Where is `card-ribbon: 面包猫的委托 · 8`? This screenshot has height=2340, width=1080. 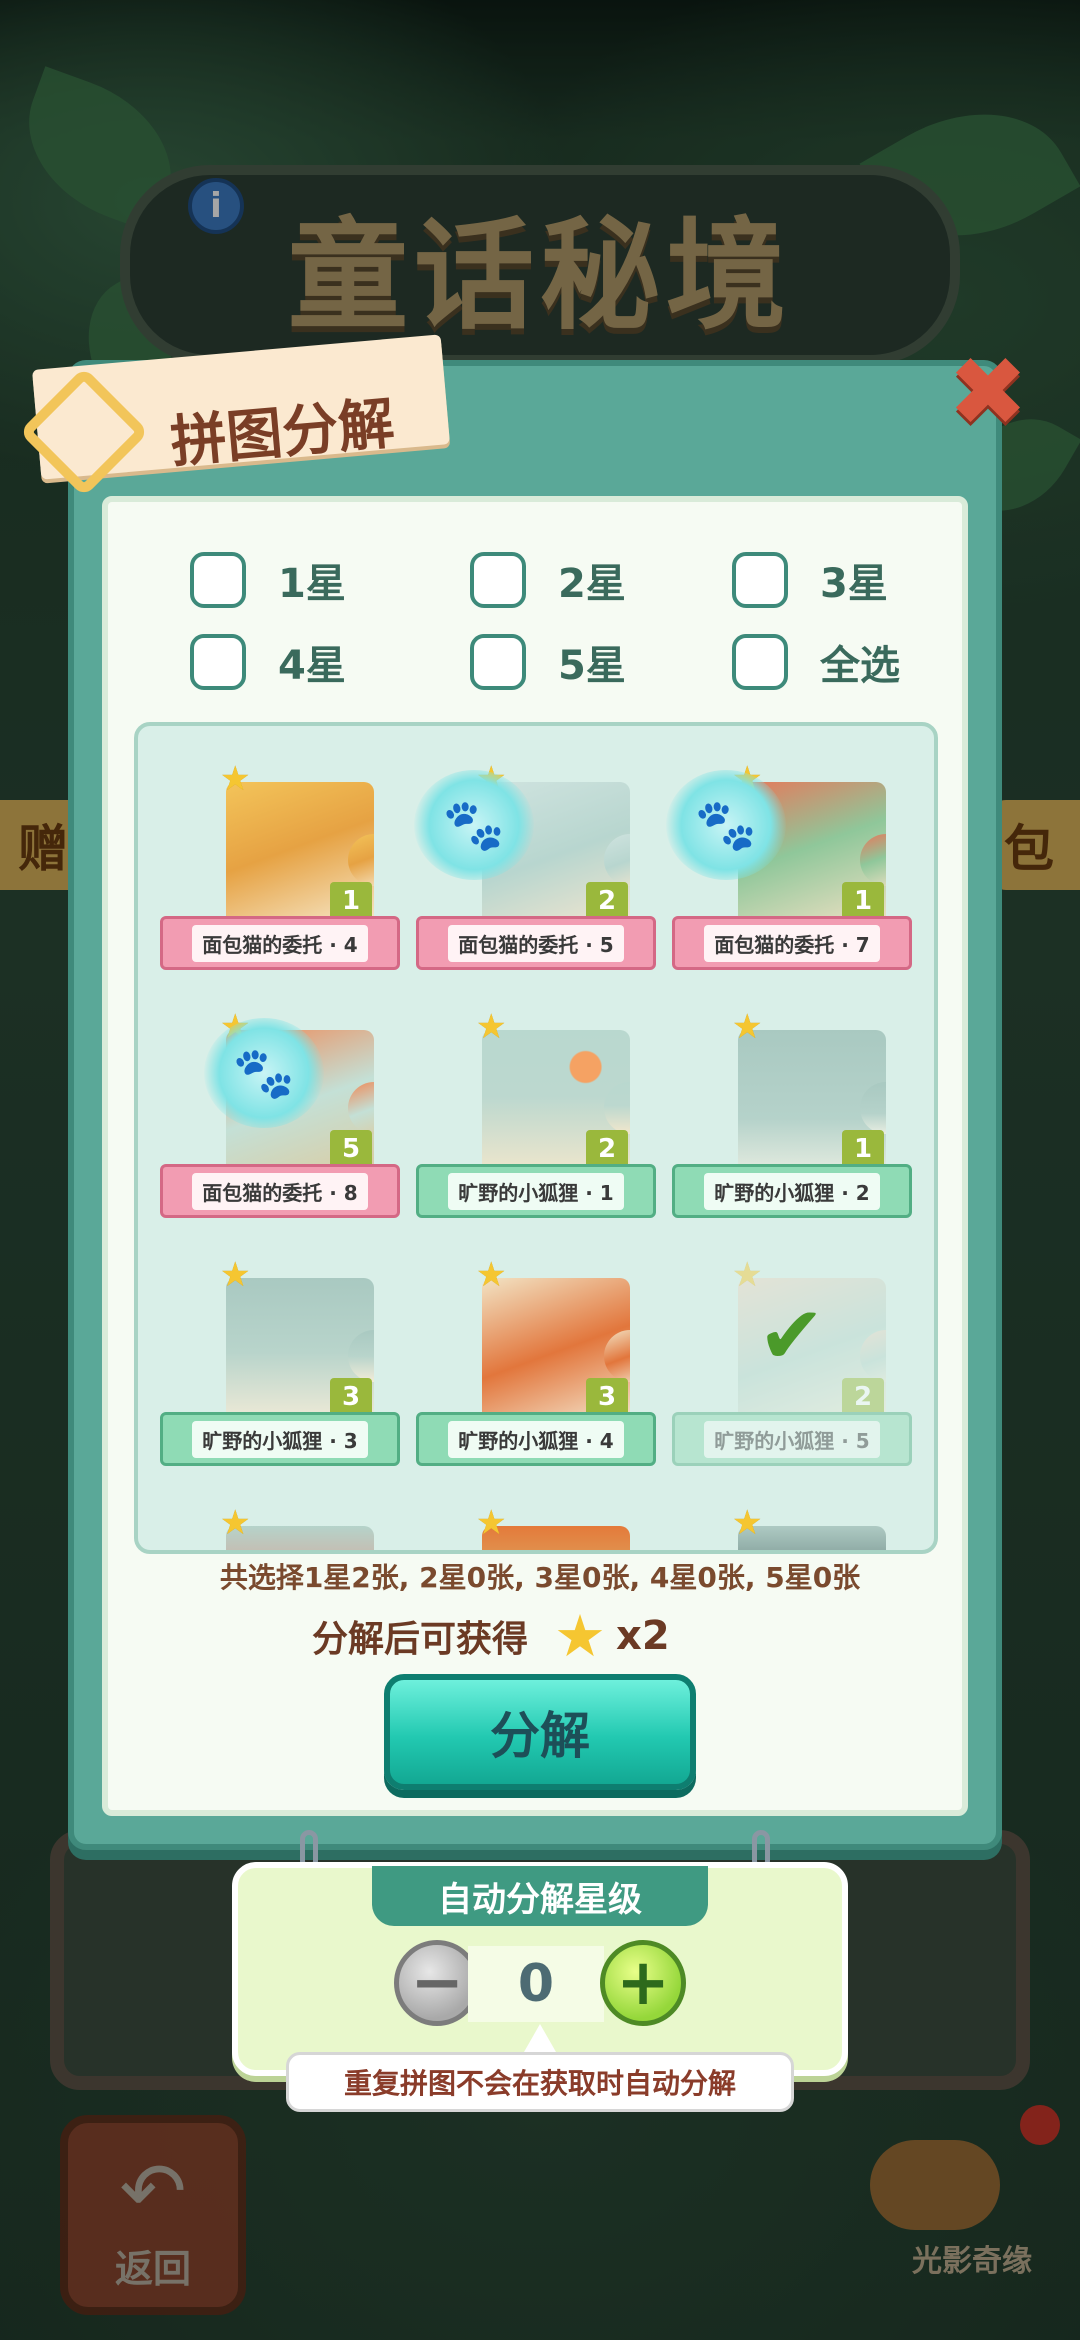 card-ribbon: 面包猫的委托 · 8 is located at coordinates (280, 1191).